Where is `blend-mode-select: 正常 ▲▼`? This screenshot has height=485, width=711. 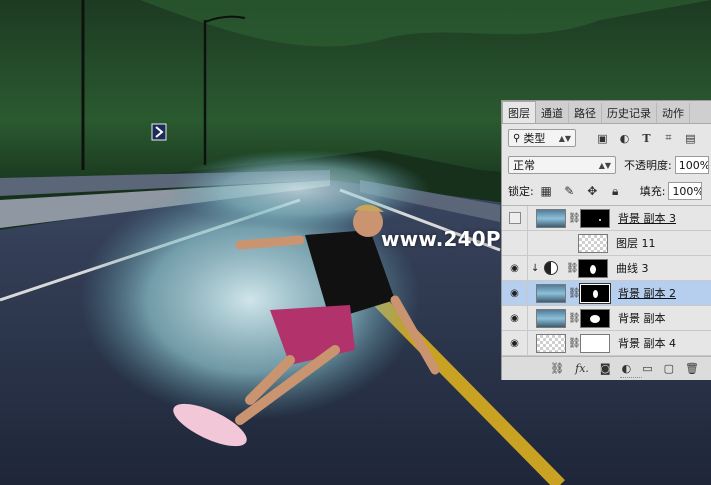
blend-mode-select: 正常 ▲▼ is located at coordinates (562, 165).